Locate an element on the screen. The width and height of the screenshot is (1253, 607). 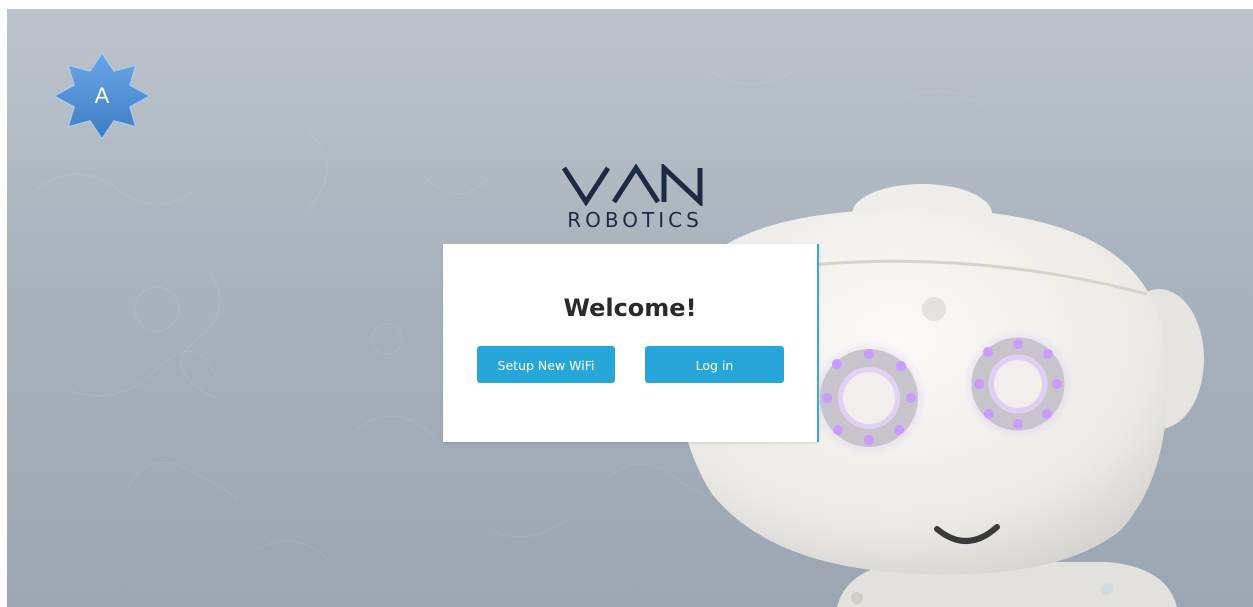
brand-logo: ROBOTICS is located at coordinates (635, 201).